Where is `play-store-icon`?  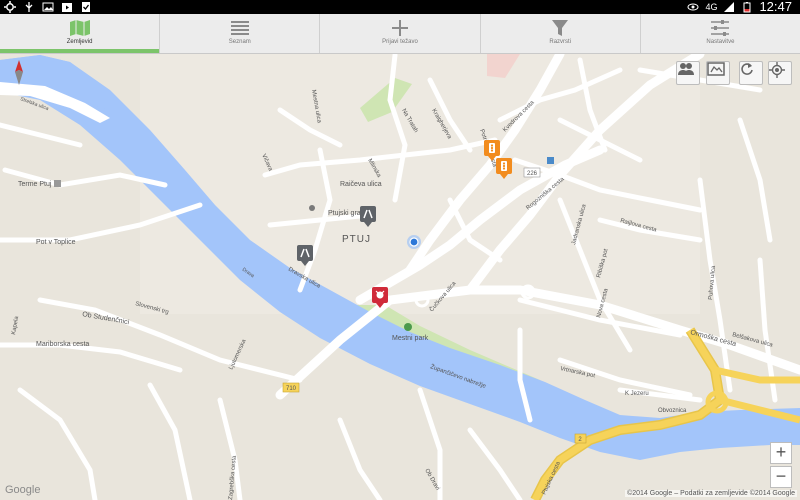 play-store-icon is located at coordinates (67, 7).